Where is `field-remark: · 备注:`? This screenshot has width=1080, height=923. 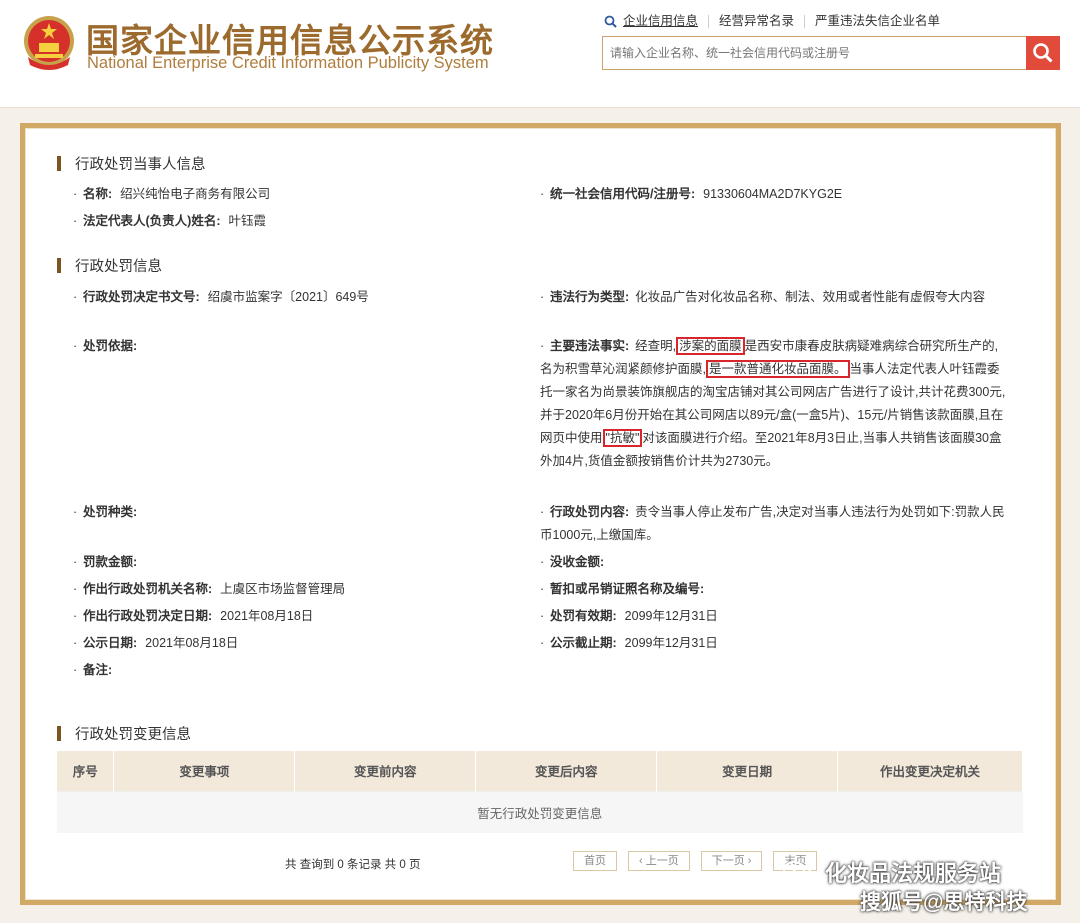 field-remark: · 备注: is located at coordinates (93, 670).